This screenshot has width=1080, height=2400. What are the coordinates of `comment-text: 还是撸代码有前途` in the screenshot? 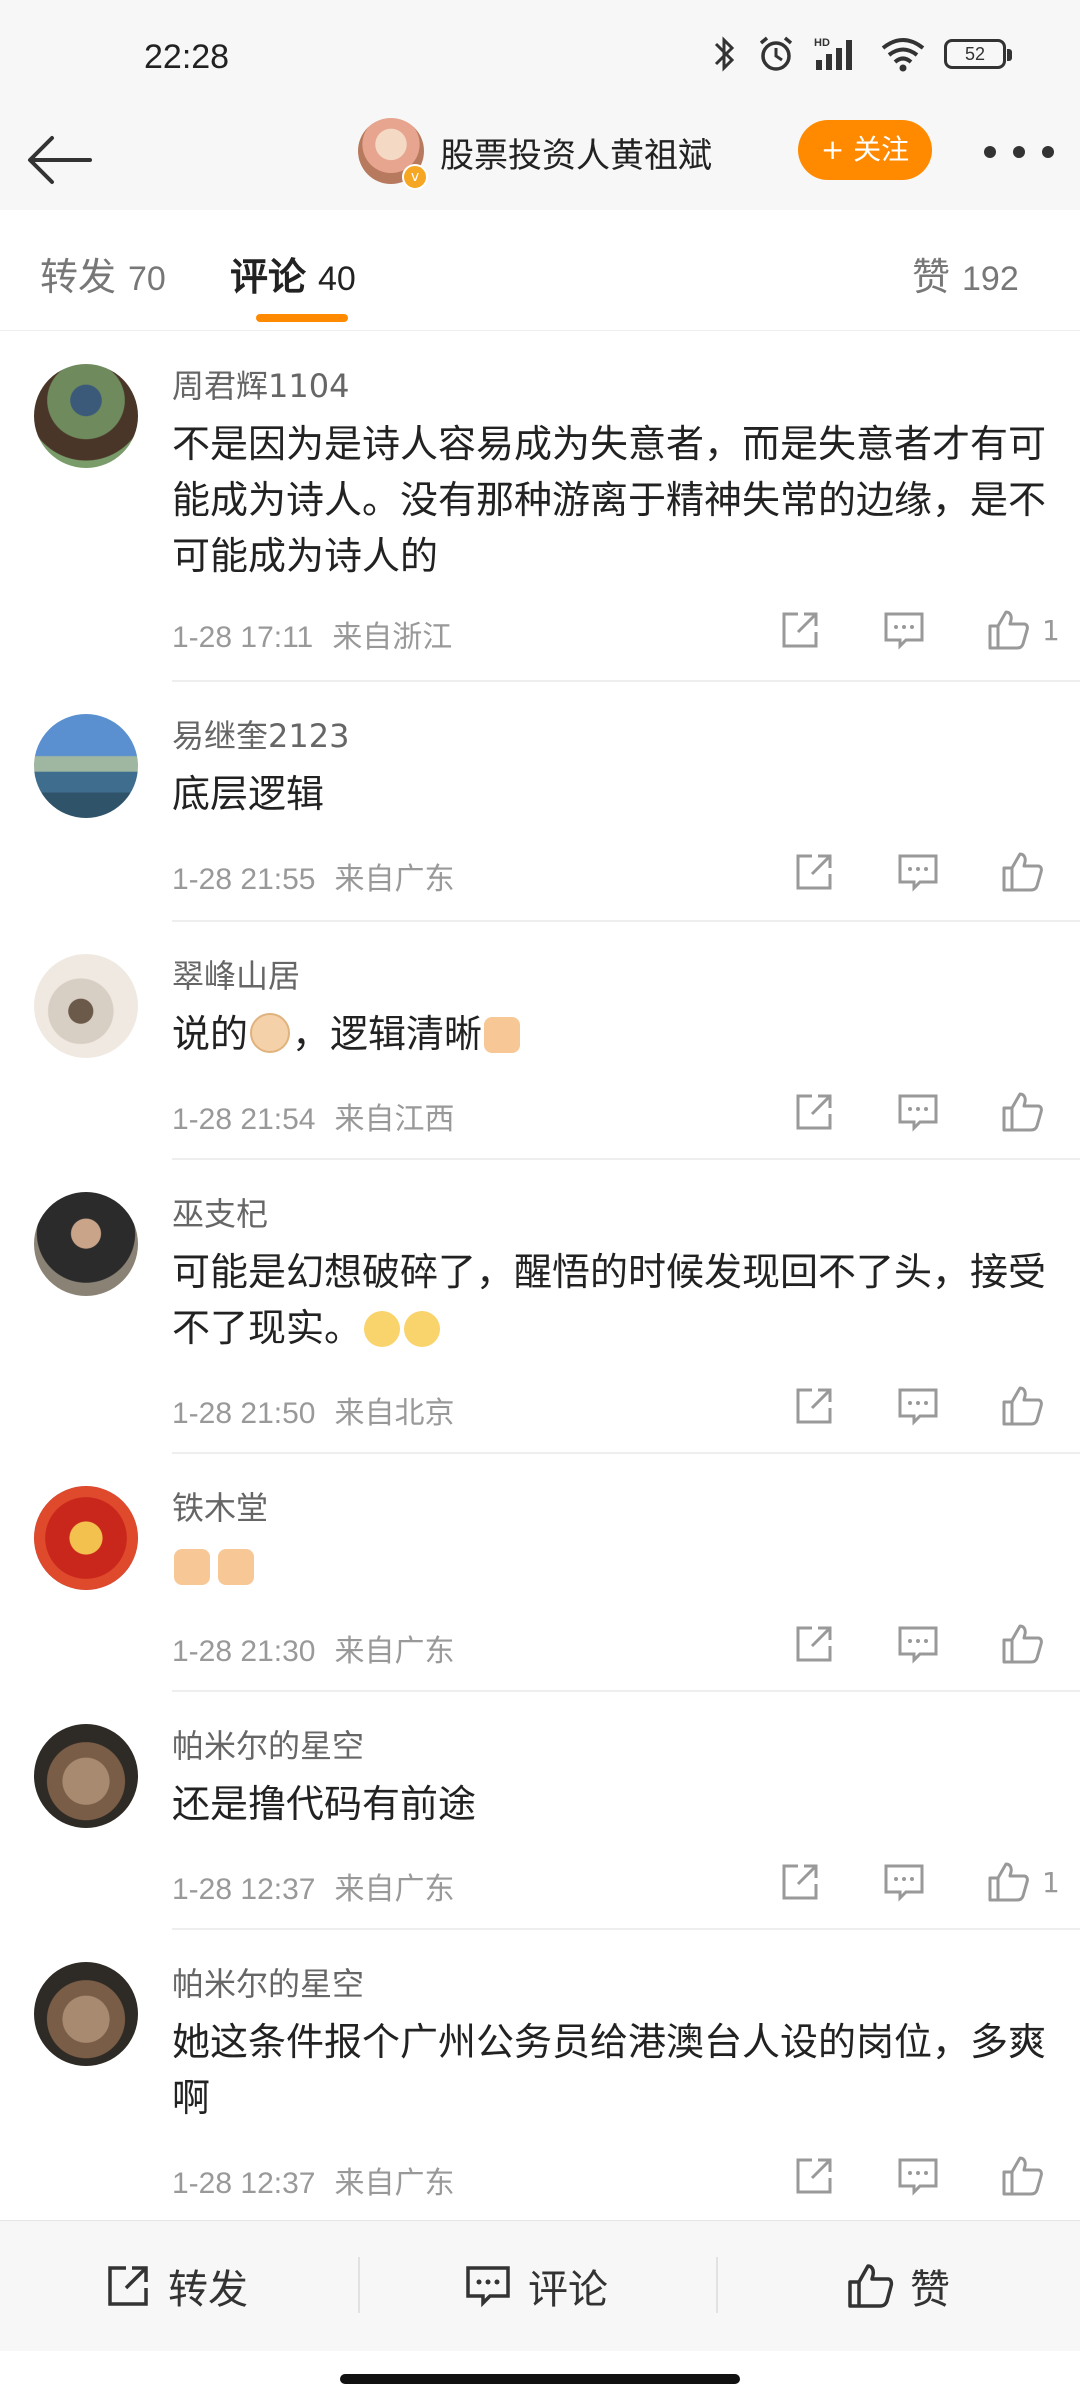 It's located at (324, 1804).